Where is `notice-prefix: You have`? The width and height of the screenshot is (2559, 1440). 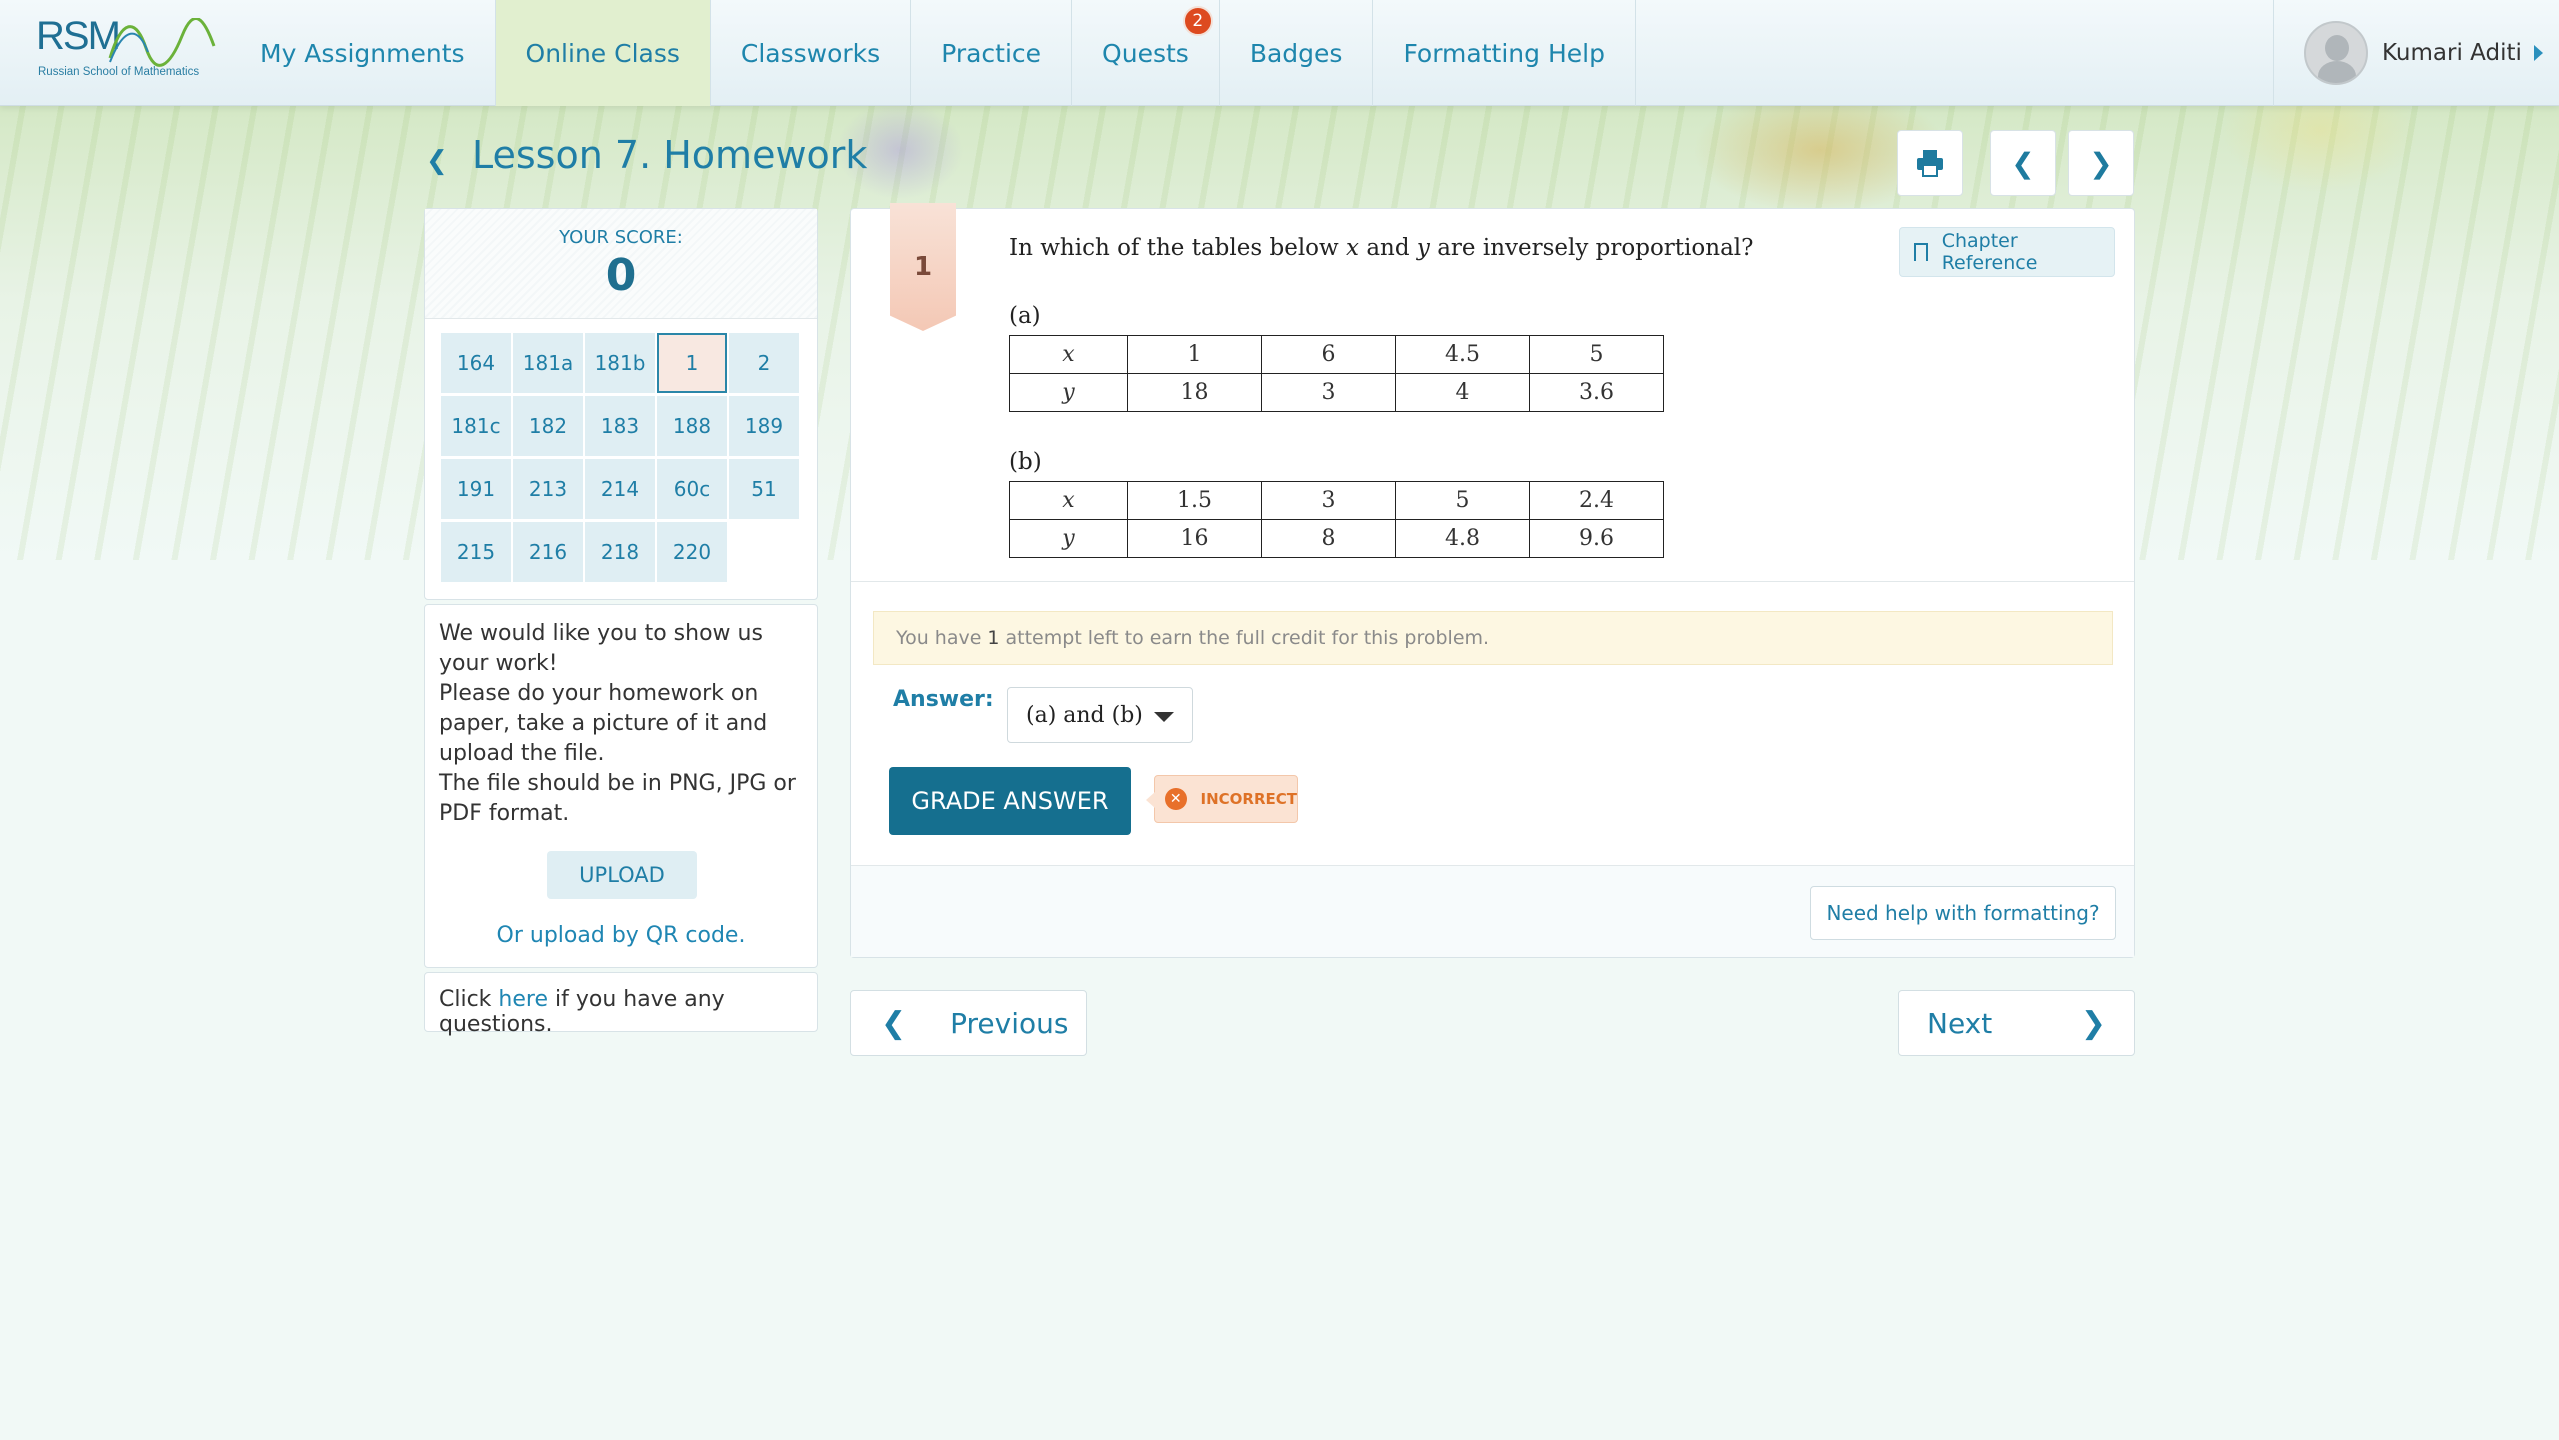 notice-prefix: You have is located at coordinates (939, 638).